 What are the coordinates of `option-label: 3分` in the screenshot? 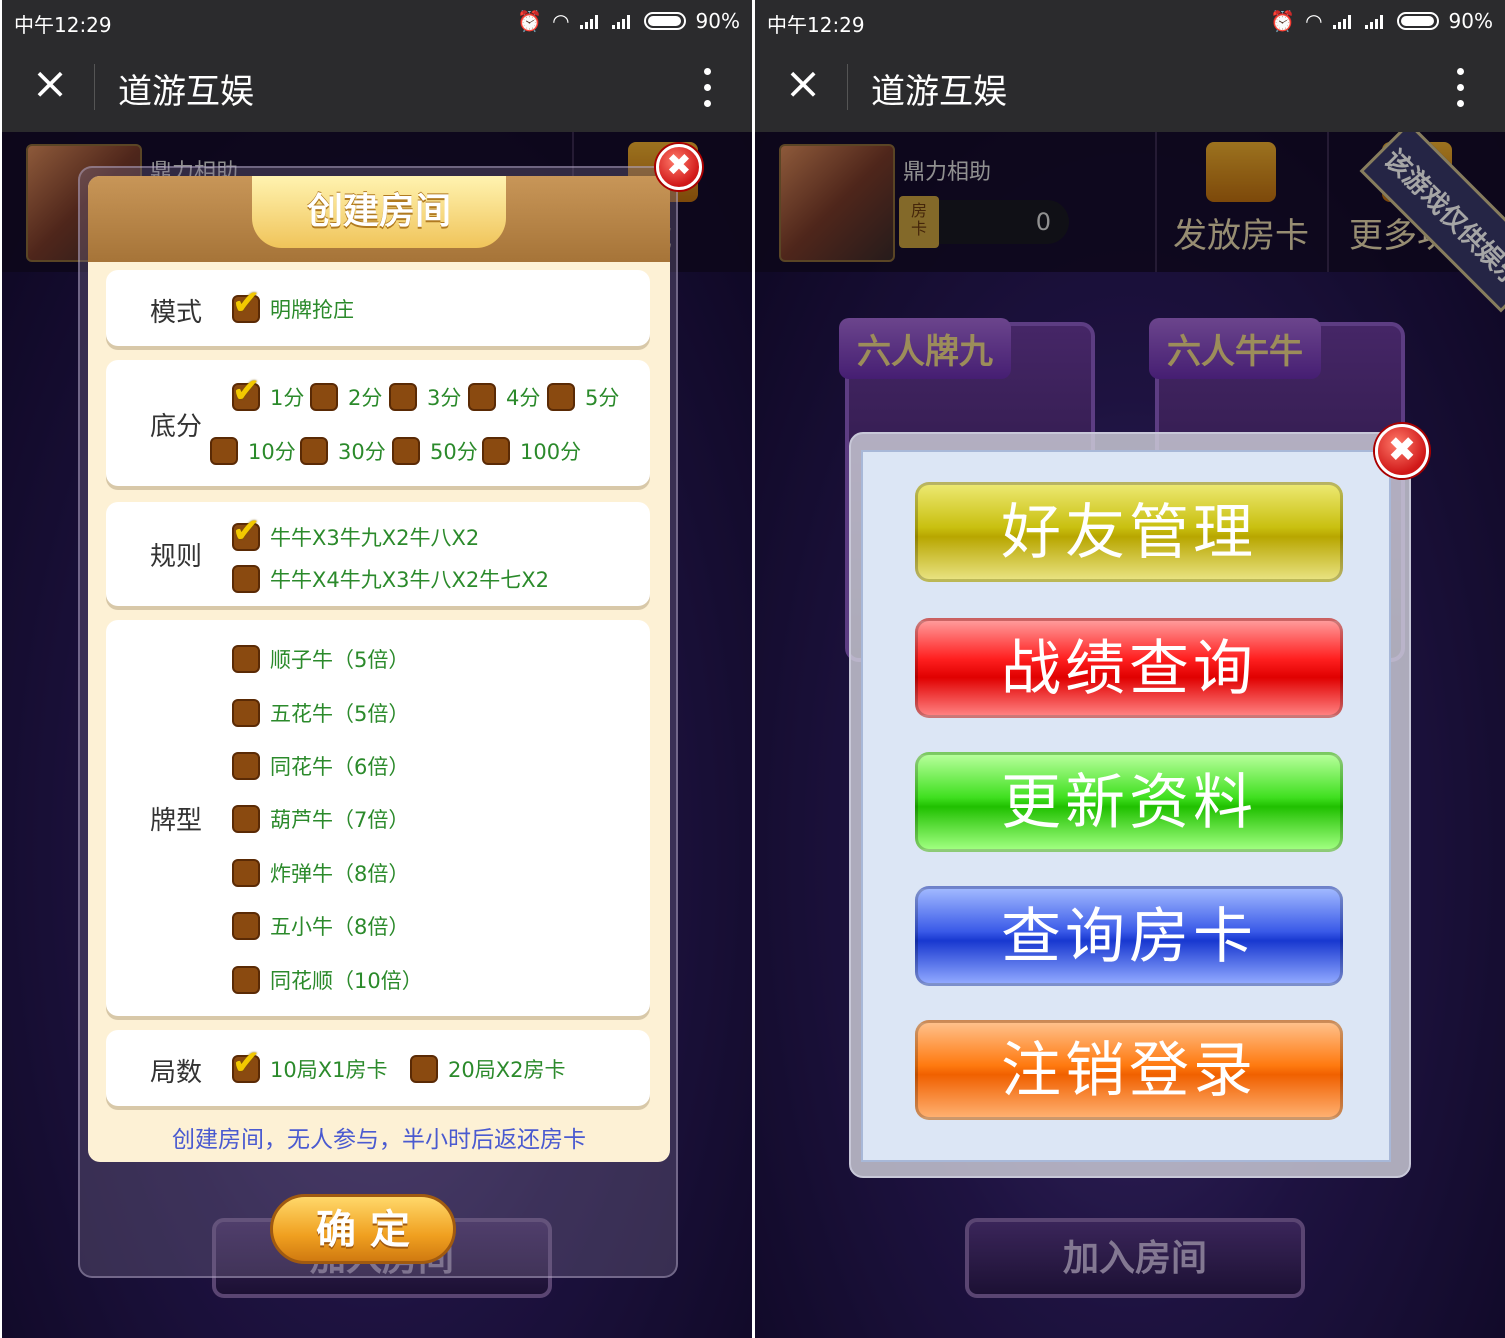 It's located at (444, 398).